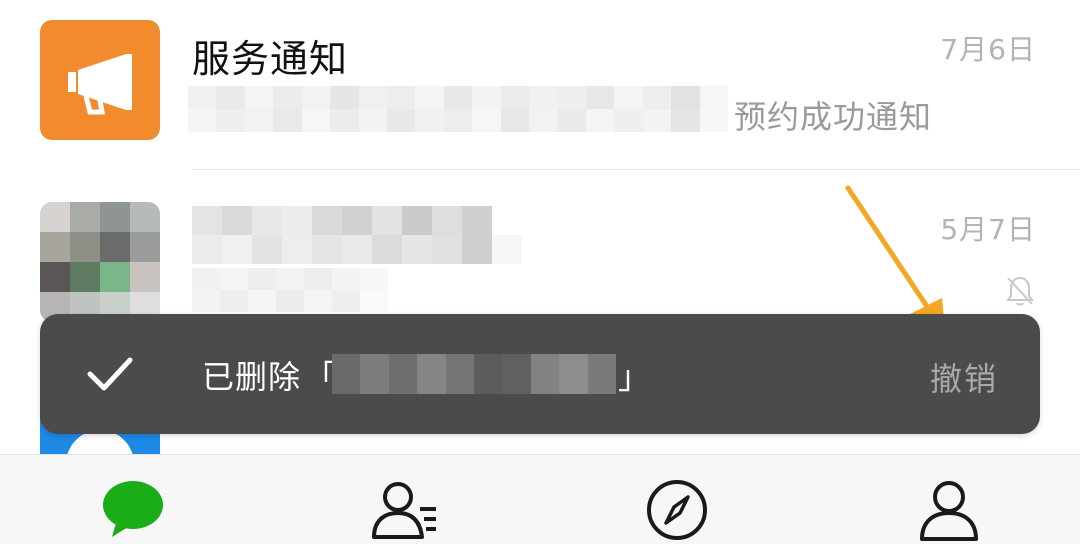 The height and width of the screenshot is (544, 1080). I want to click on chat-time: 7月6日, so click(988, 49).